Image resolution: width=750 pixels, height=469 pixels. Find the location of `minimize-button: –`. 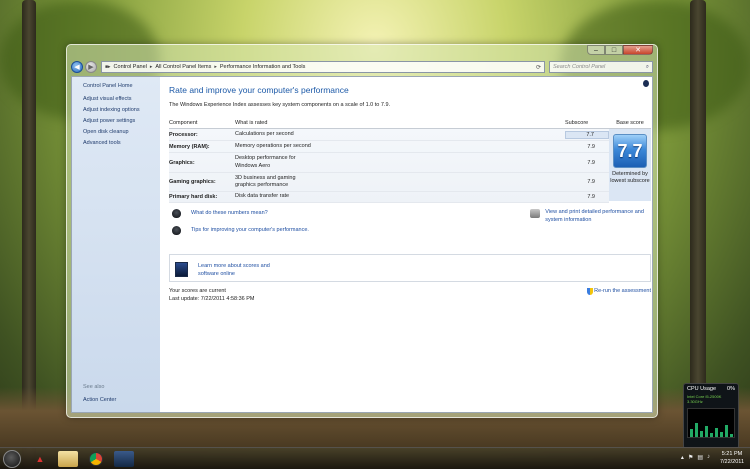

minimize-button: – is located at coordinates (596, 50).